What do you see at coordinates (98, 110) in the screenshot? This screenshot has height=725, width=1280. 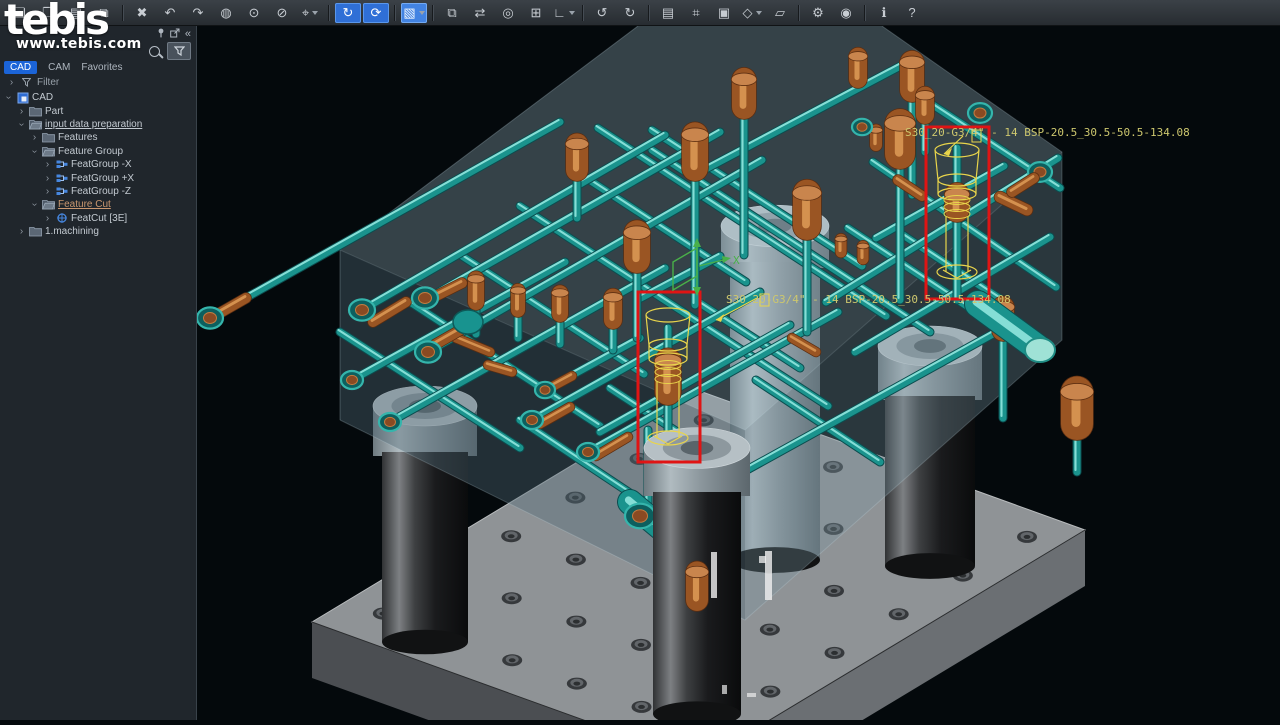 I see `tree-item-part: › Part` at bounding box center [98, 110].